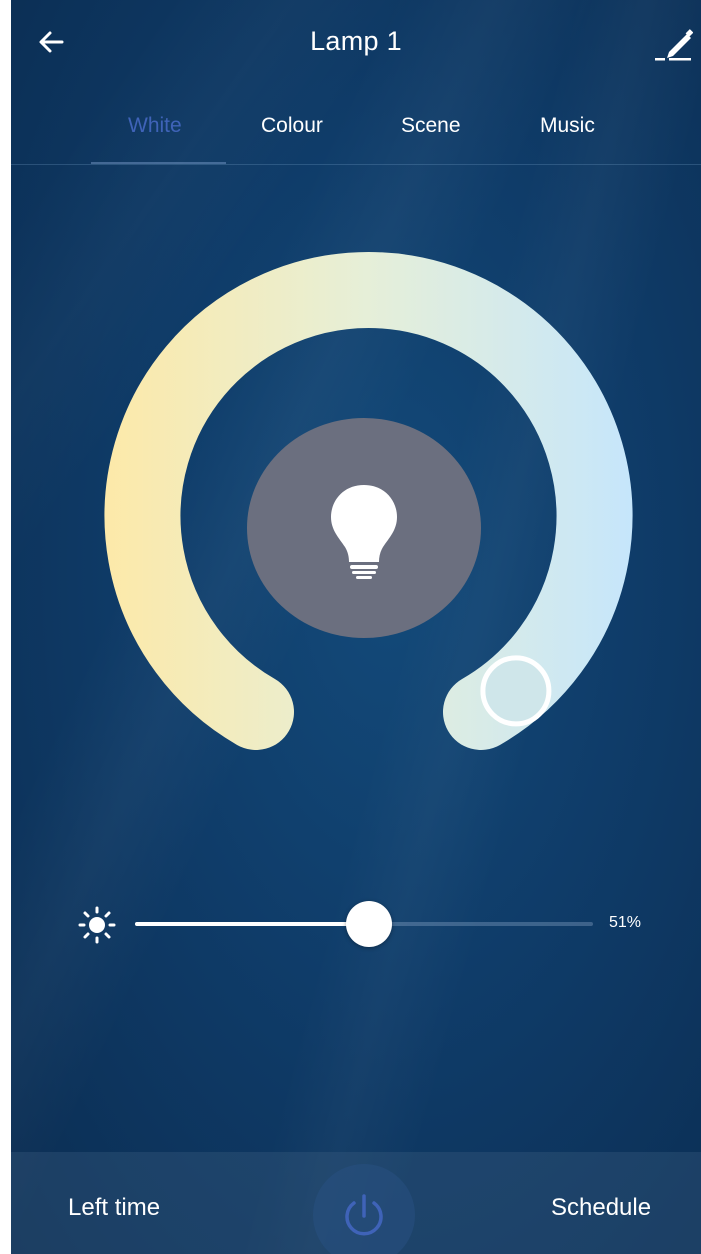  Describe the element at coordinates (364, 1215) in the screenshot. I see `power-icon` at that location.